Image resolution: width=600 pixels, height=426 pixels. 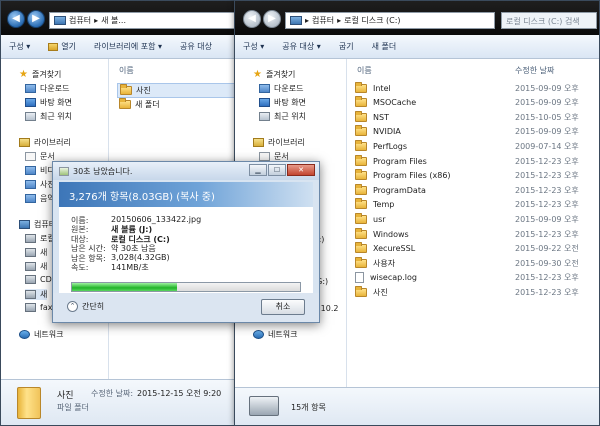 I want to click on share-button: 공유 대상, so click(x=196, y=46).